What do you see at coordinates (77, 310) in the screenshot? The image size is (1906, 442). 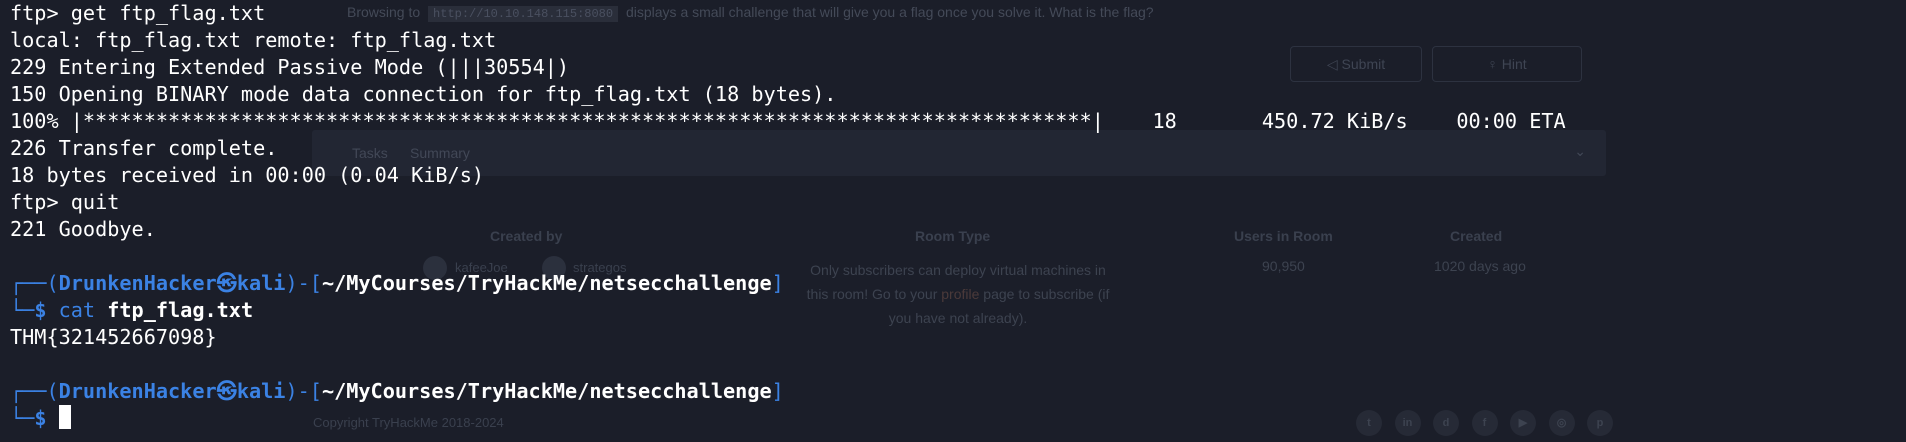 I see `command-name: cat` at bounding box center [77, 310].